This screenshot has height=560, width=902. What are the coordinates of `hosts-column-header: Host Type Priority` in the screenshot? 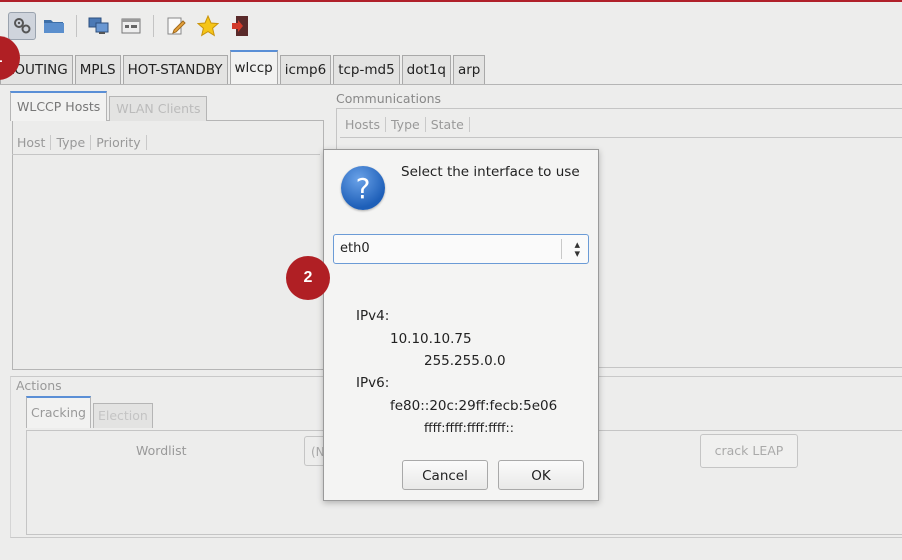 It's located at (166, 142).